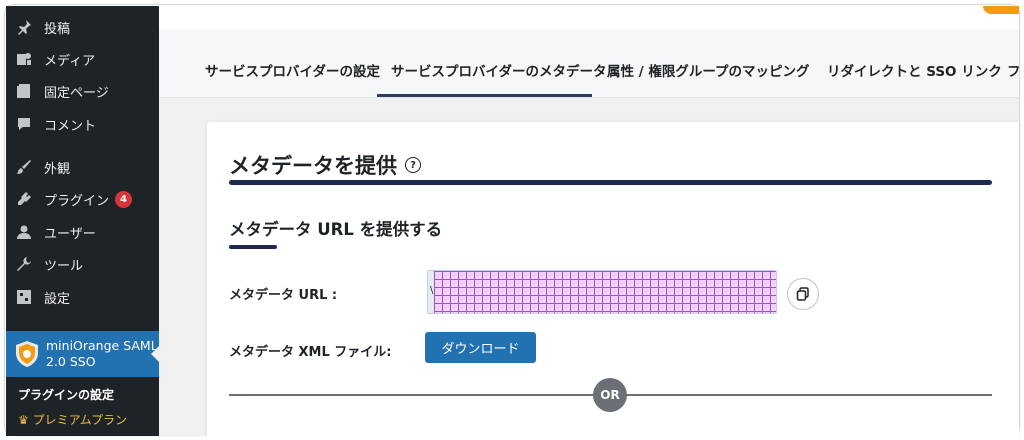 This screenshot has width=1024, height=440. Describe the element at coordinates (24, 124) in the screenshot. I see `comment-icon` at that location.